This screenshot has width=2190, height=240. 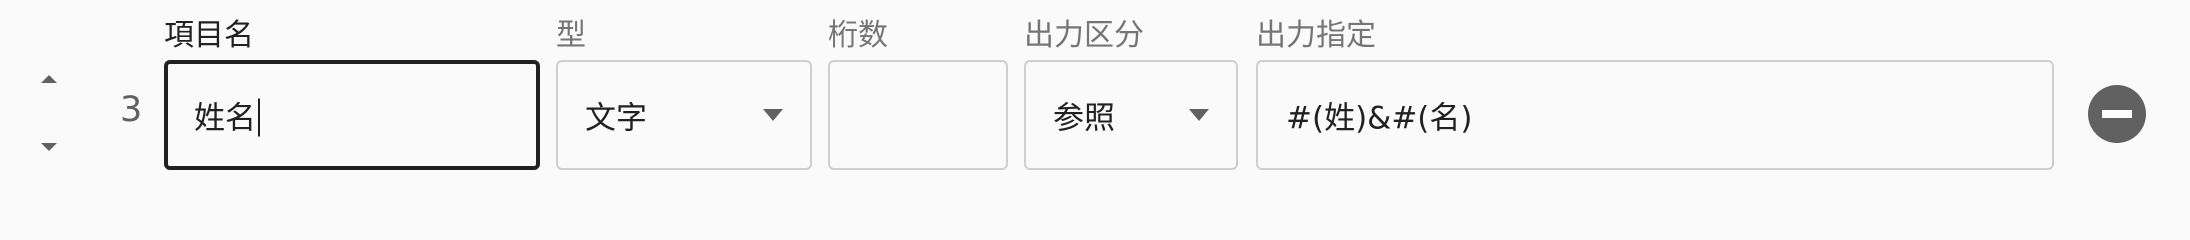 I want to click on digits-label: 桁数, so click(x=858, y=35).